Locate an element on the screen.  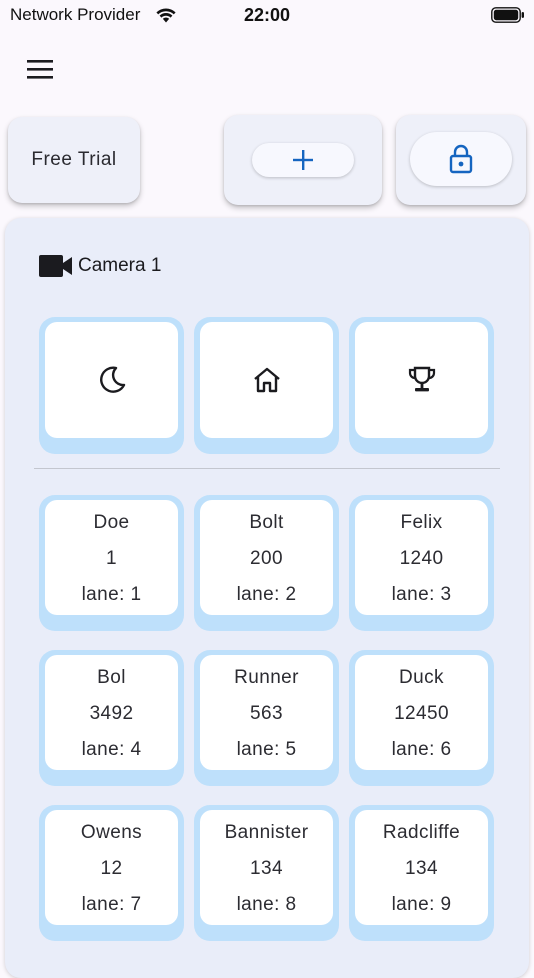
moon-icon is located at coordinates (112, 379).